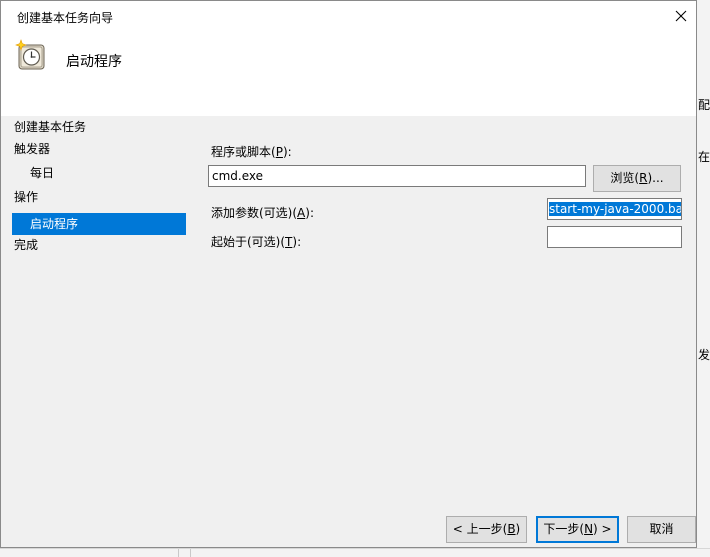 This screenshot has height=557, width=710. What do you see at coordinates (486, 529) in the screenshot?
I see `back-button: < 上一步(B)` at bounding box center [486, 529].